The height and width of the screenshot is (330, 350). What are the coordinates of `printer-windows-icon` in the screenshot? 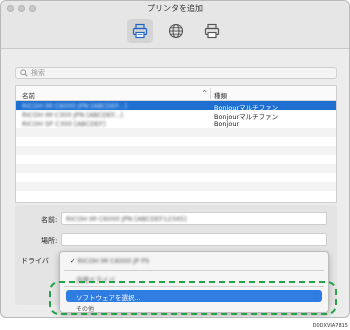 It's located at (212, 31).